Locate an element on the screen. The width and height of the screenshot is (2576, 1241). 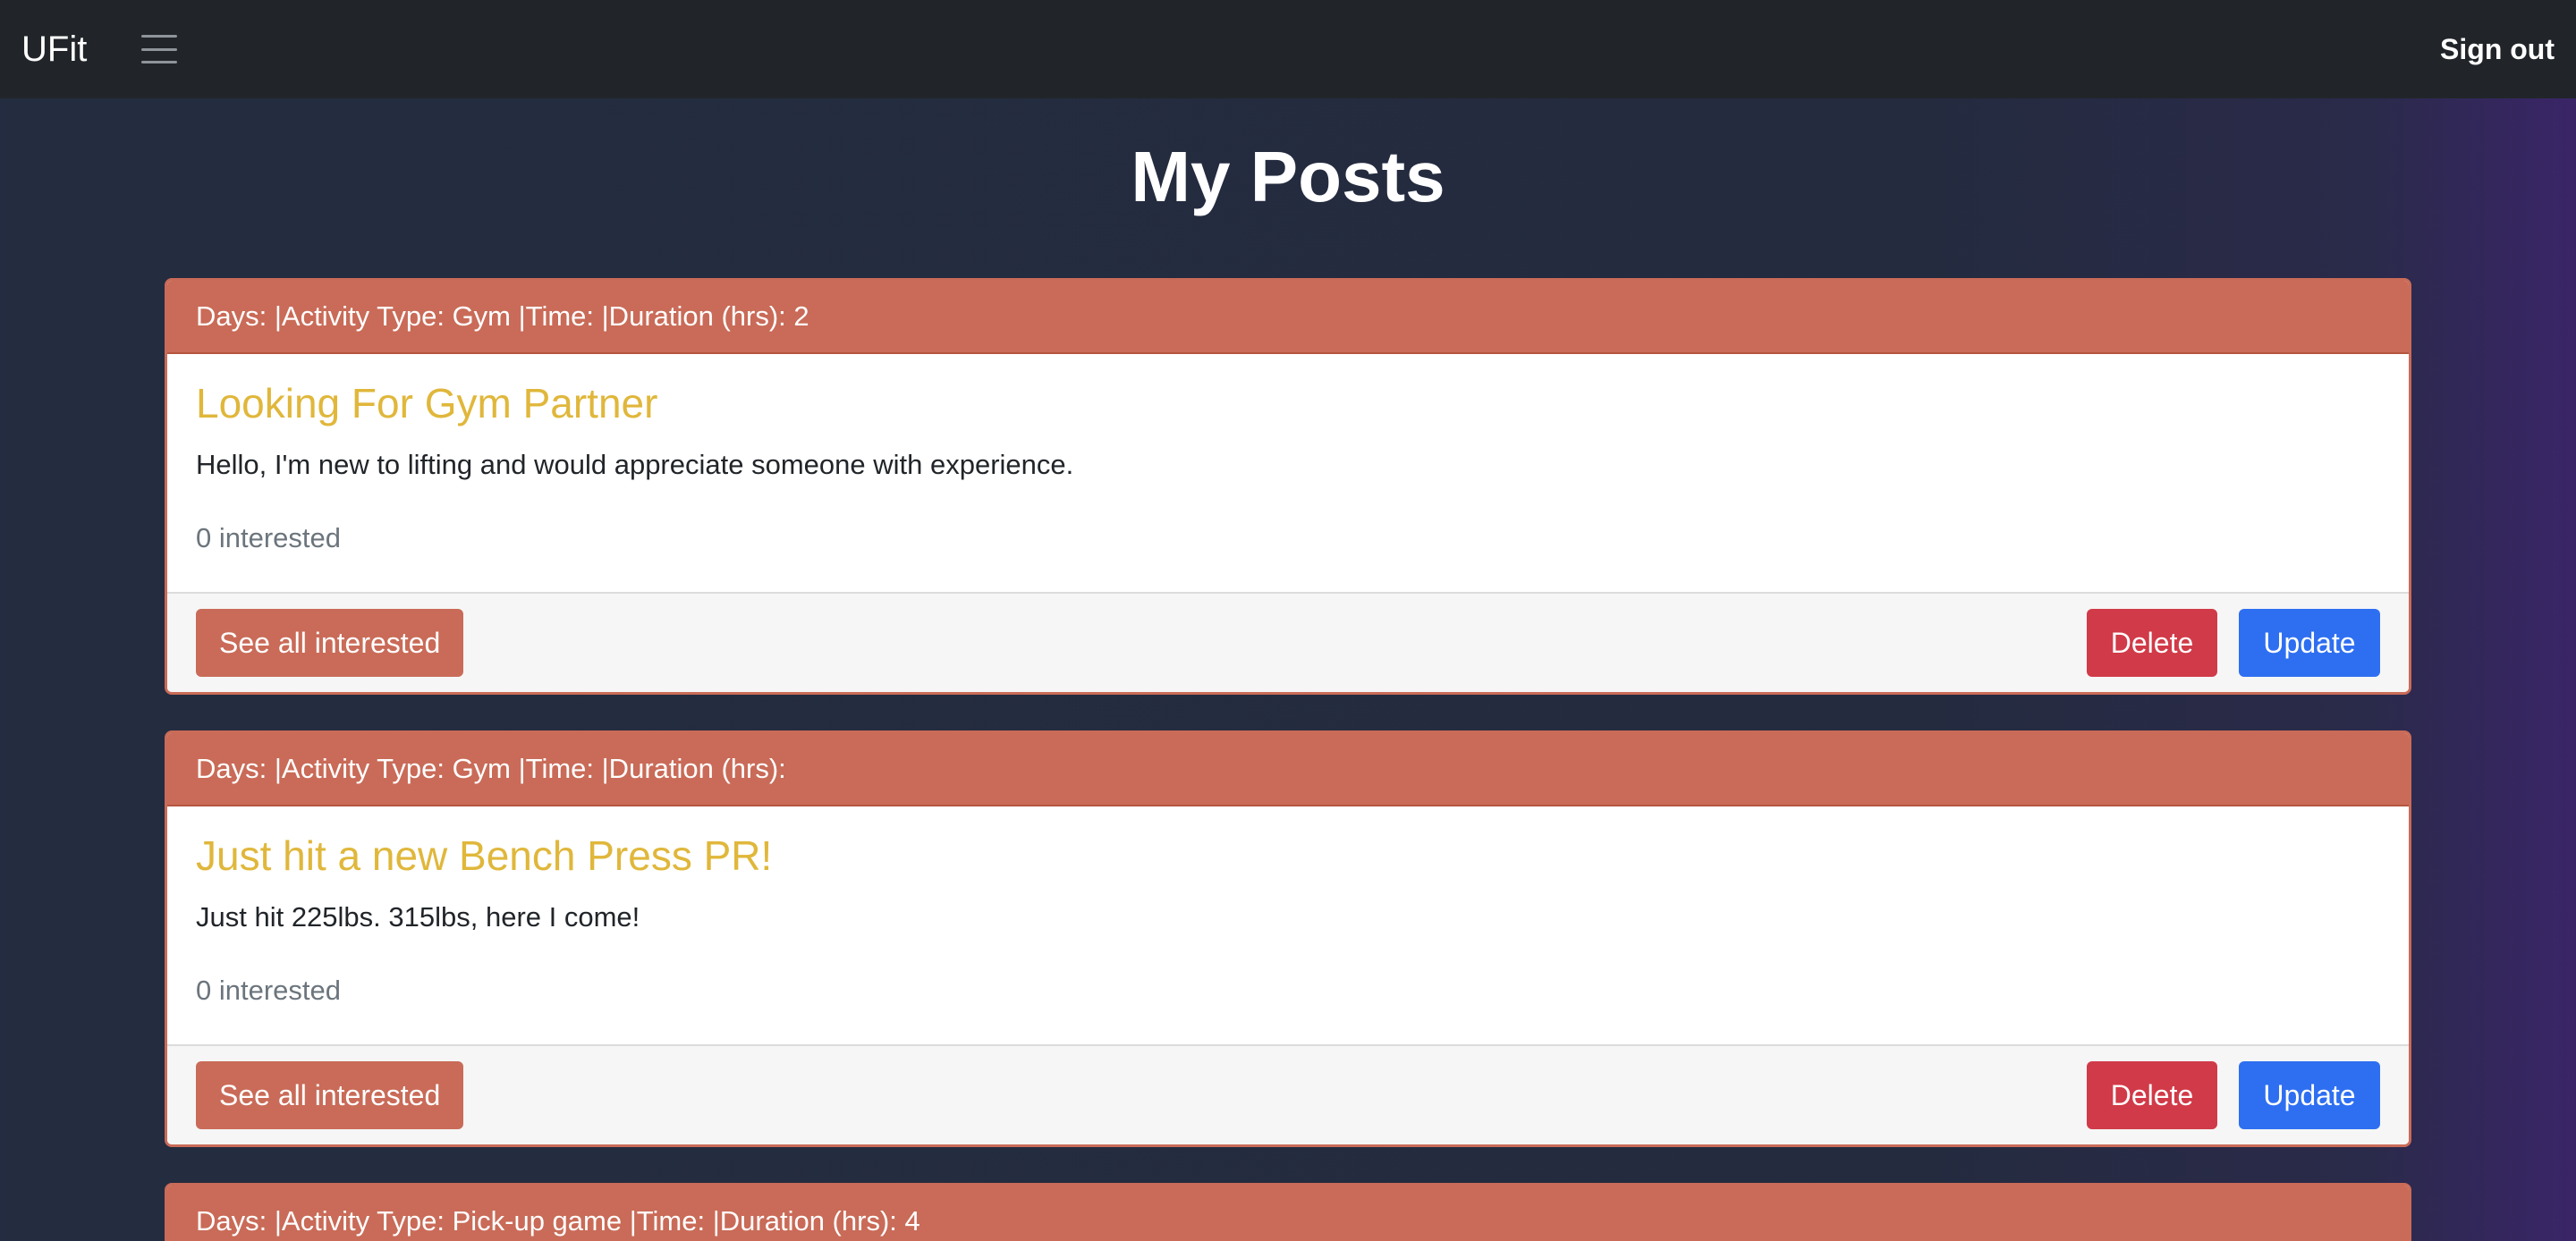
sign-out-link: Sign out is located at coordinates (2497, 49).